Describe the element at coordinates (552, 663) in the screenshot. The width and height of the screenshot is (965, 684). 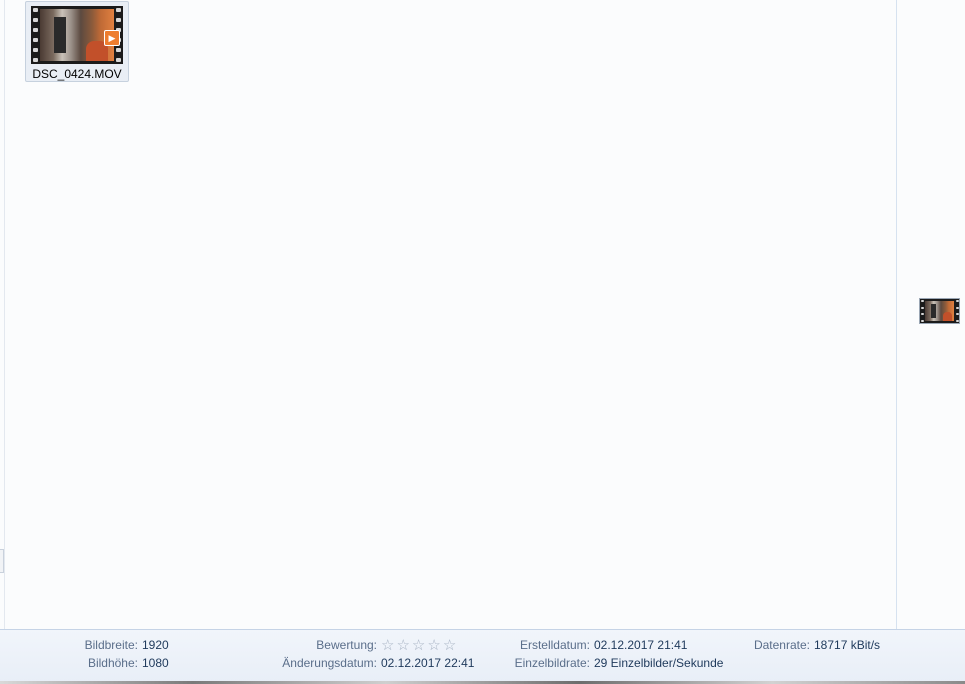
I see `framerate-label: Einzelbildrate:` at that location.